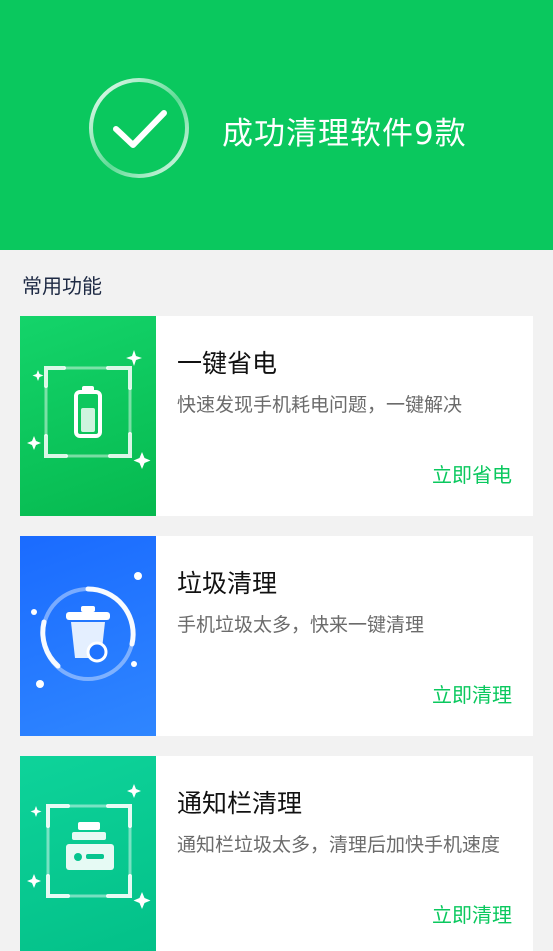 The width and height of the screenshot is (553, 951). What do you see at coordinates (62, 286) in the screenshot?
I see `section-title: 常用功能` at bounding box center [62, 286].